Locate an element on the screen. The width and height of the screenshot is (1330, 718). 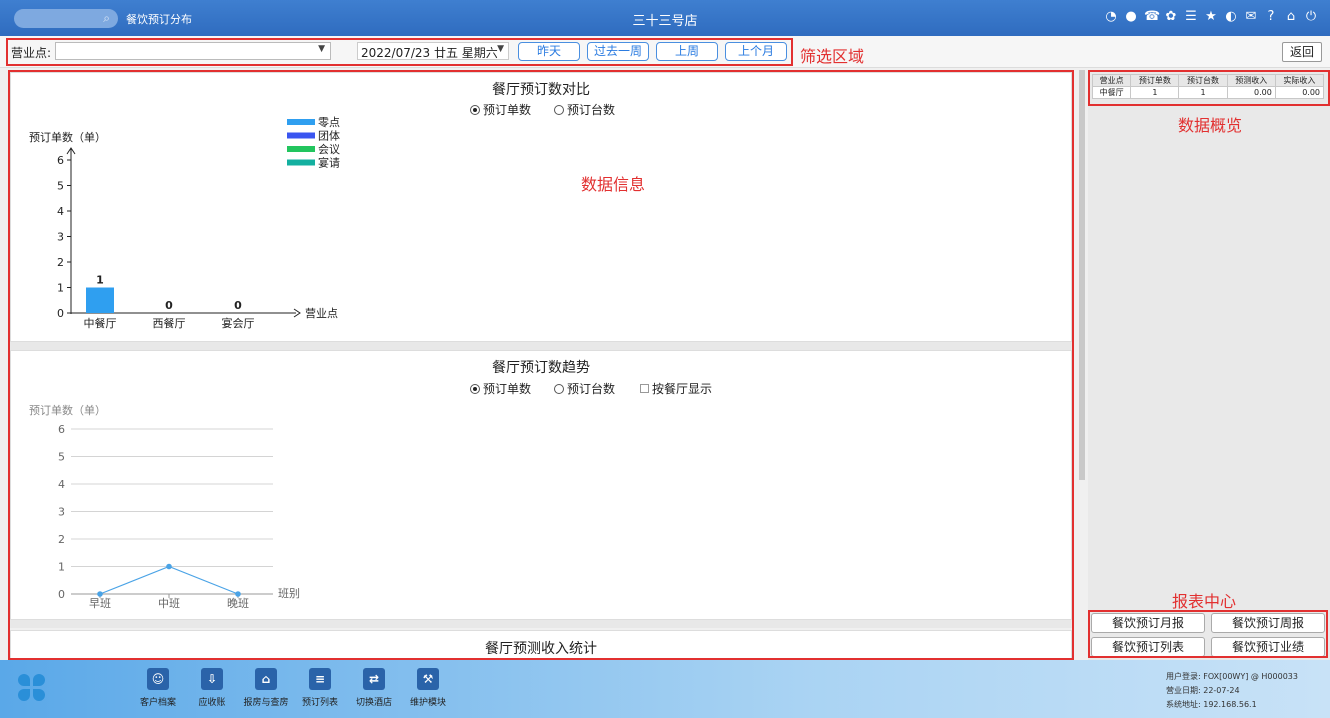
receivable-icon: ⇩ is located at coordinates (212, 679).